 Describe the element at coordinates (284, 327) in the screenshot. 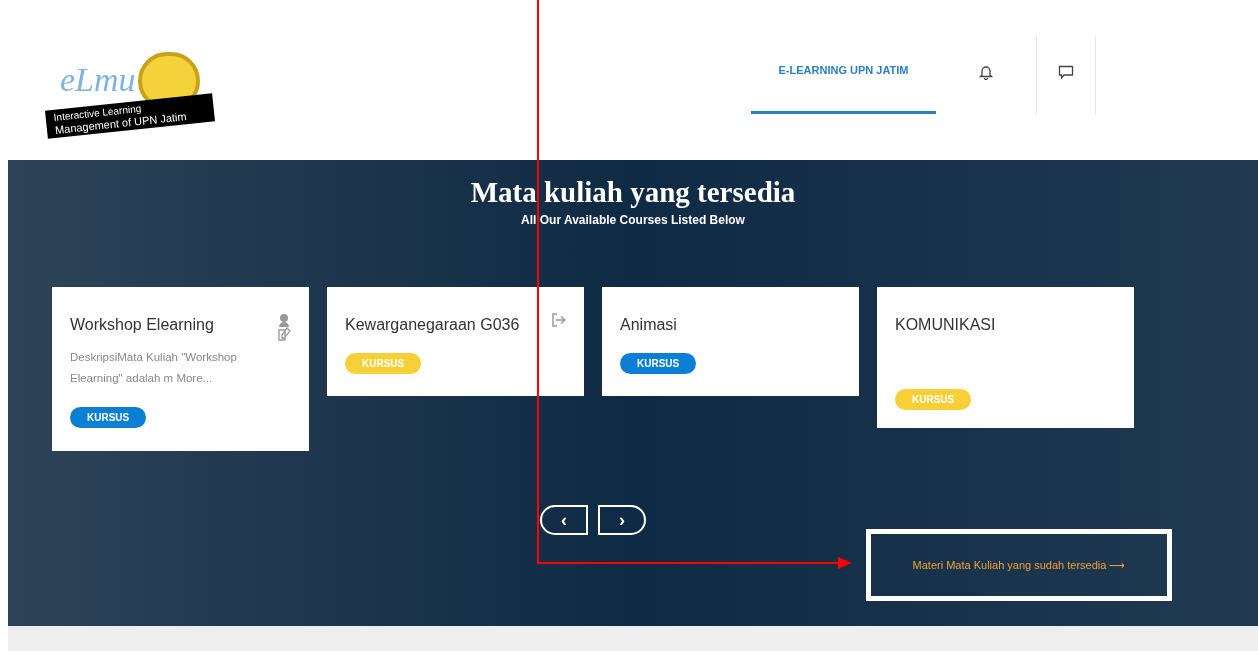

I see `user-edit-icon` at that location.